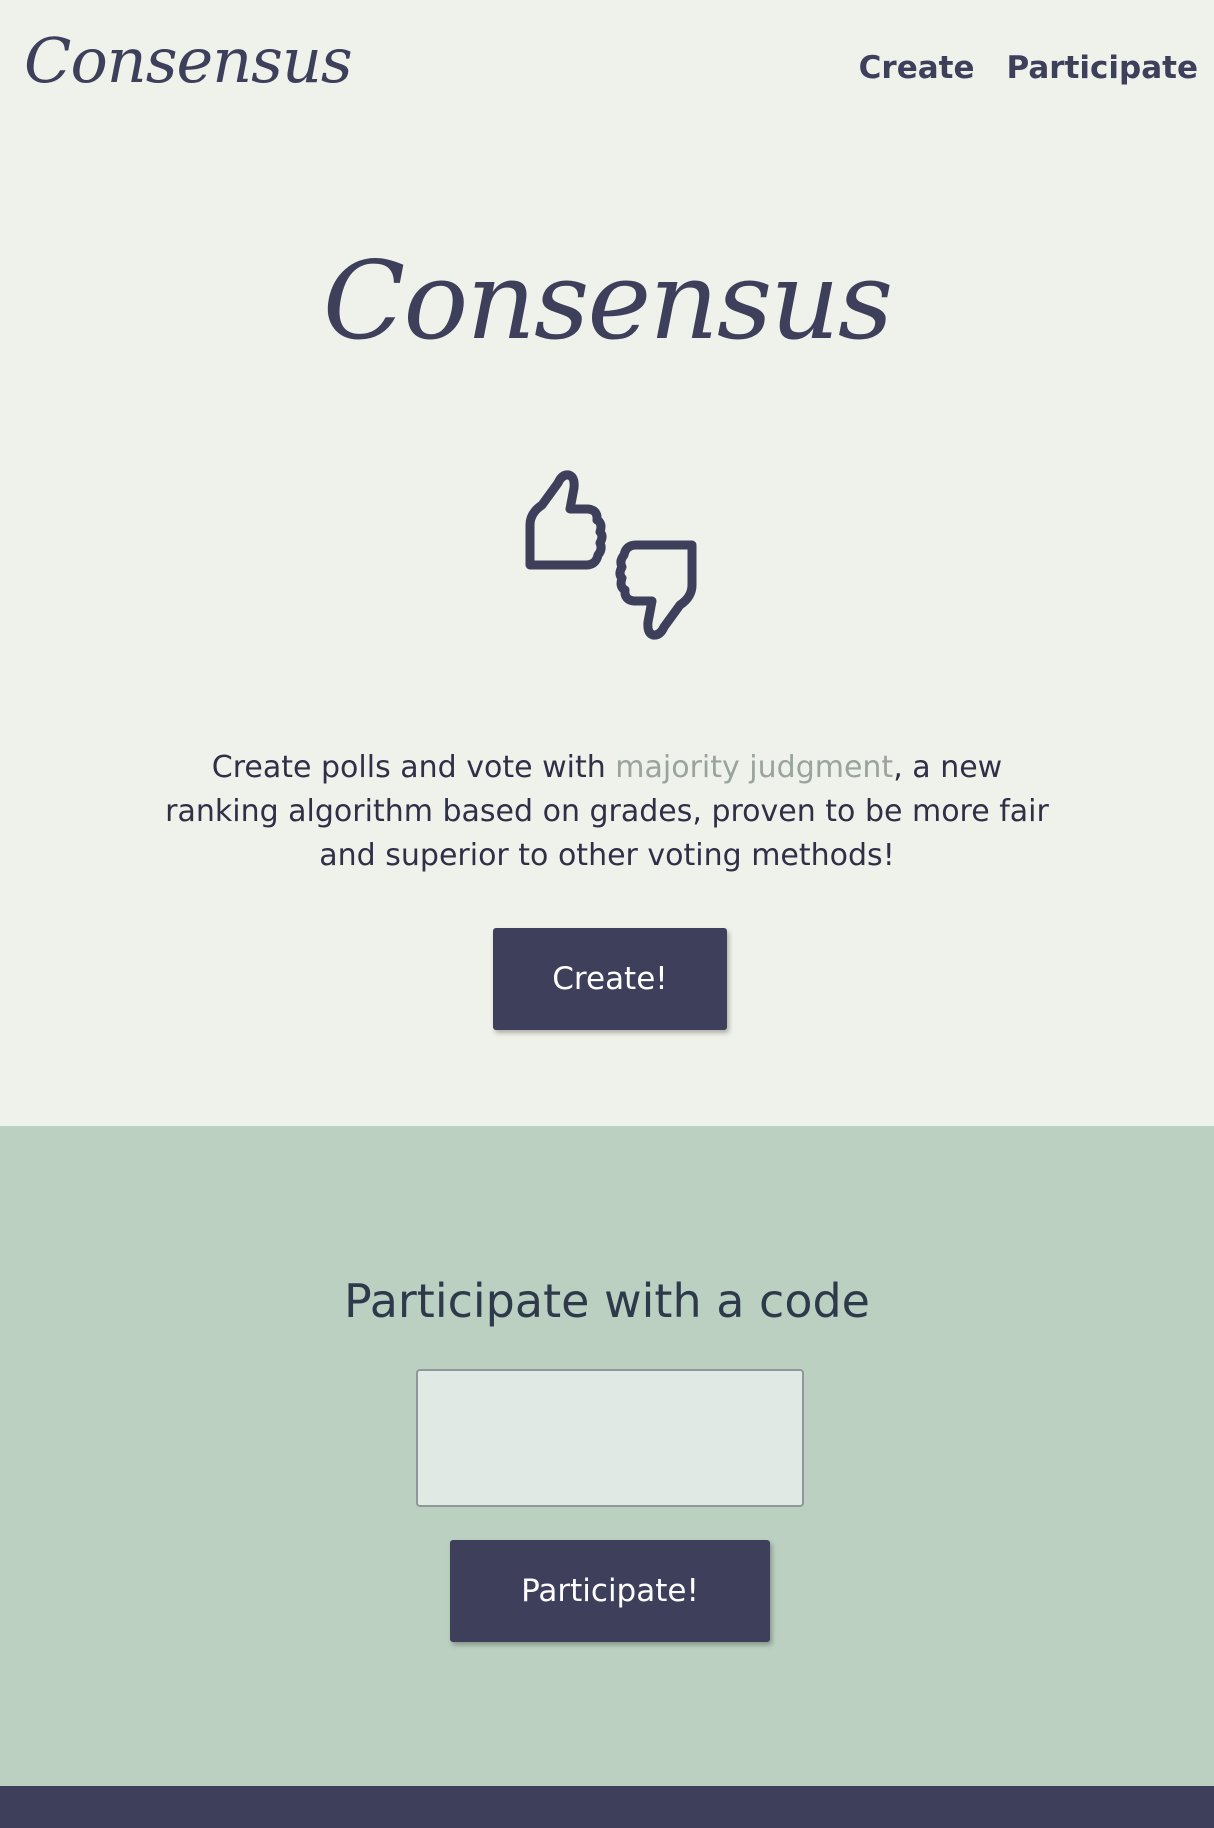 The image size is (1214, 1828). Describe the element at coordinates (608, 301) in the screenshot. I see `hero-title: Consensus` at that location.